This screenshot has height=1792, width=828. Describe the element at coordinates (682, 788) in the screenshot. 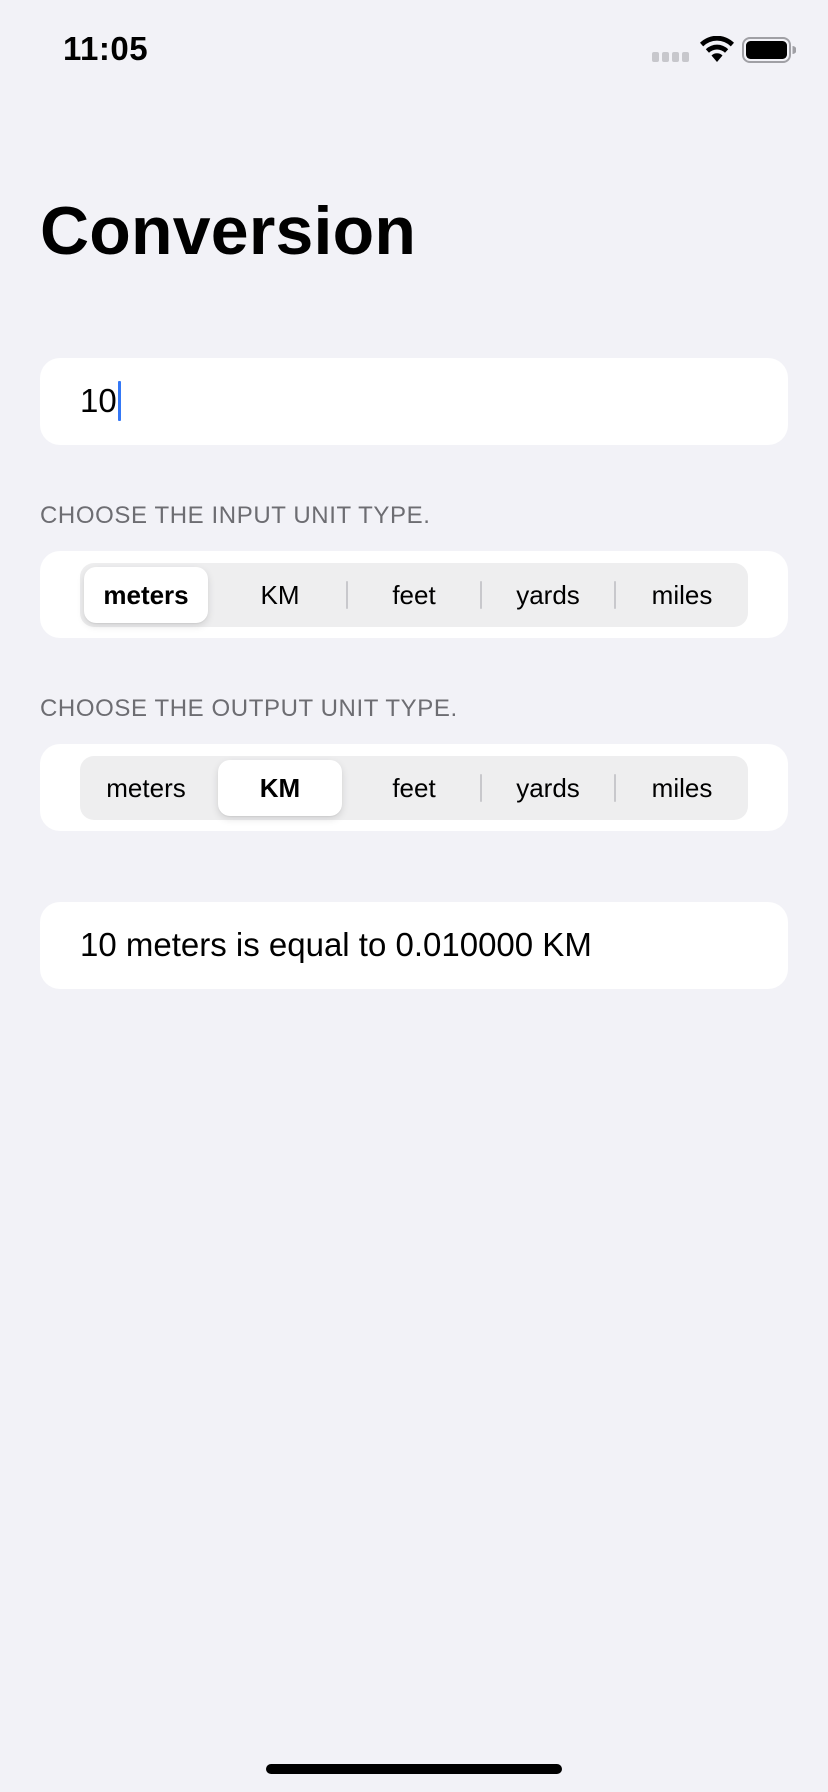

I see `output-unit-segment-miles: miles` at that location.